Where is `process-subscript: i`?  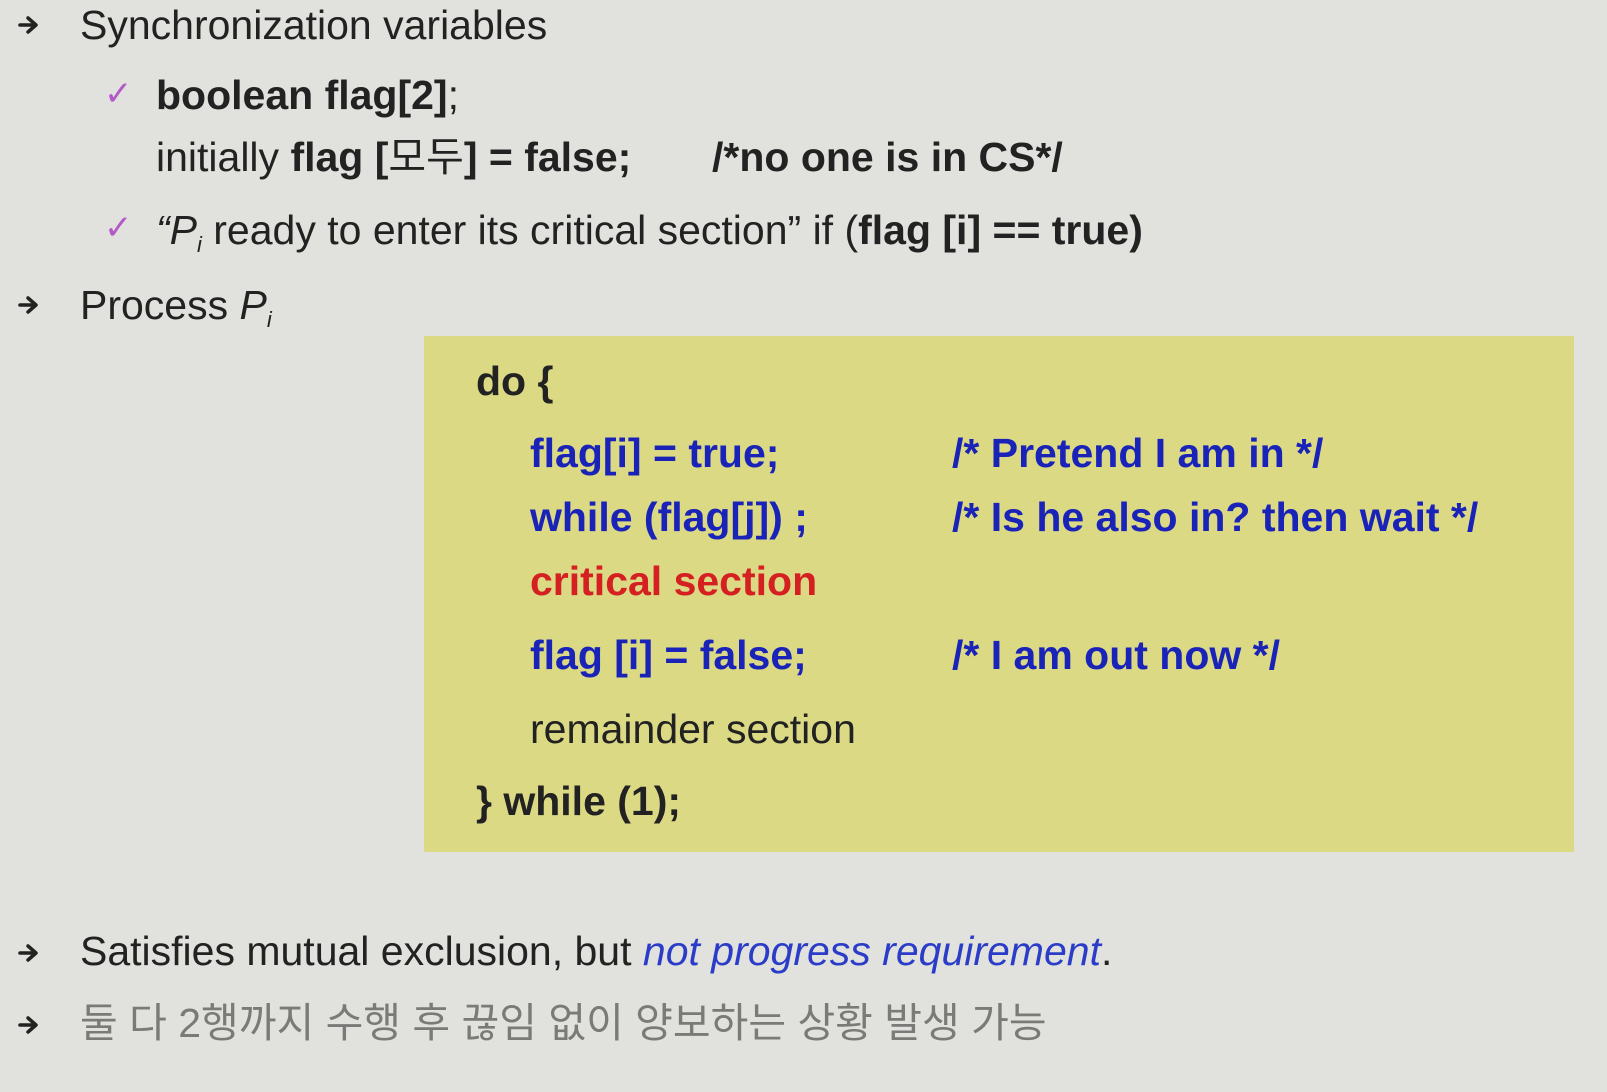 process-subscript: i is located at coordinates (269, 319).